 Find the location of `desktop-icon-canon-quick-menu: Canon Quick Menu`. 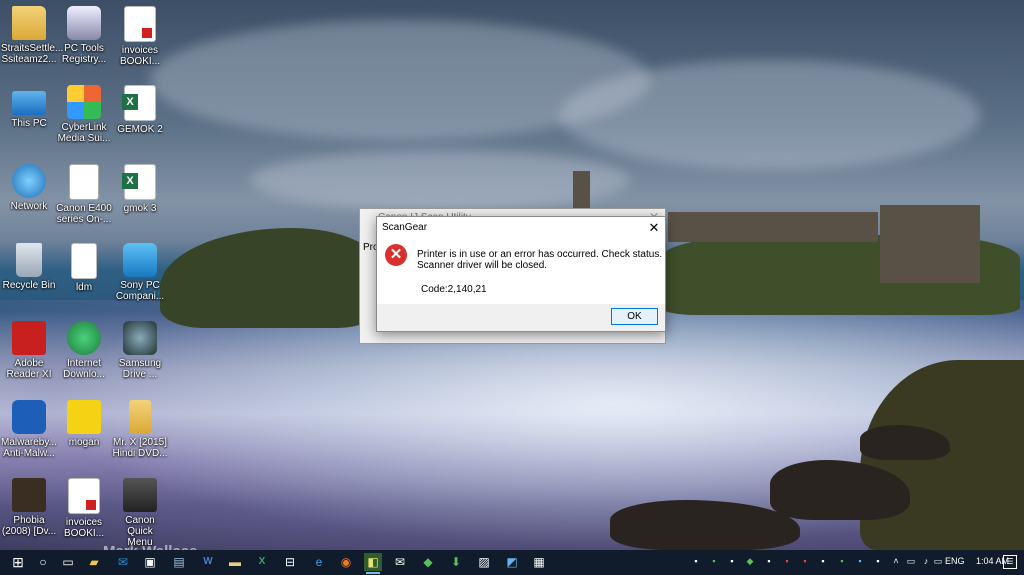

desktop-icon-canon-quick-menu: Canon Quick Menu is located at coordinates (140, 513).